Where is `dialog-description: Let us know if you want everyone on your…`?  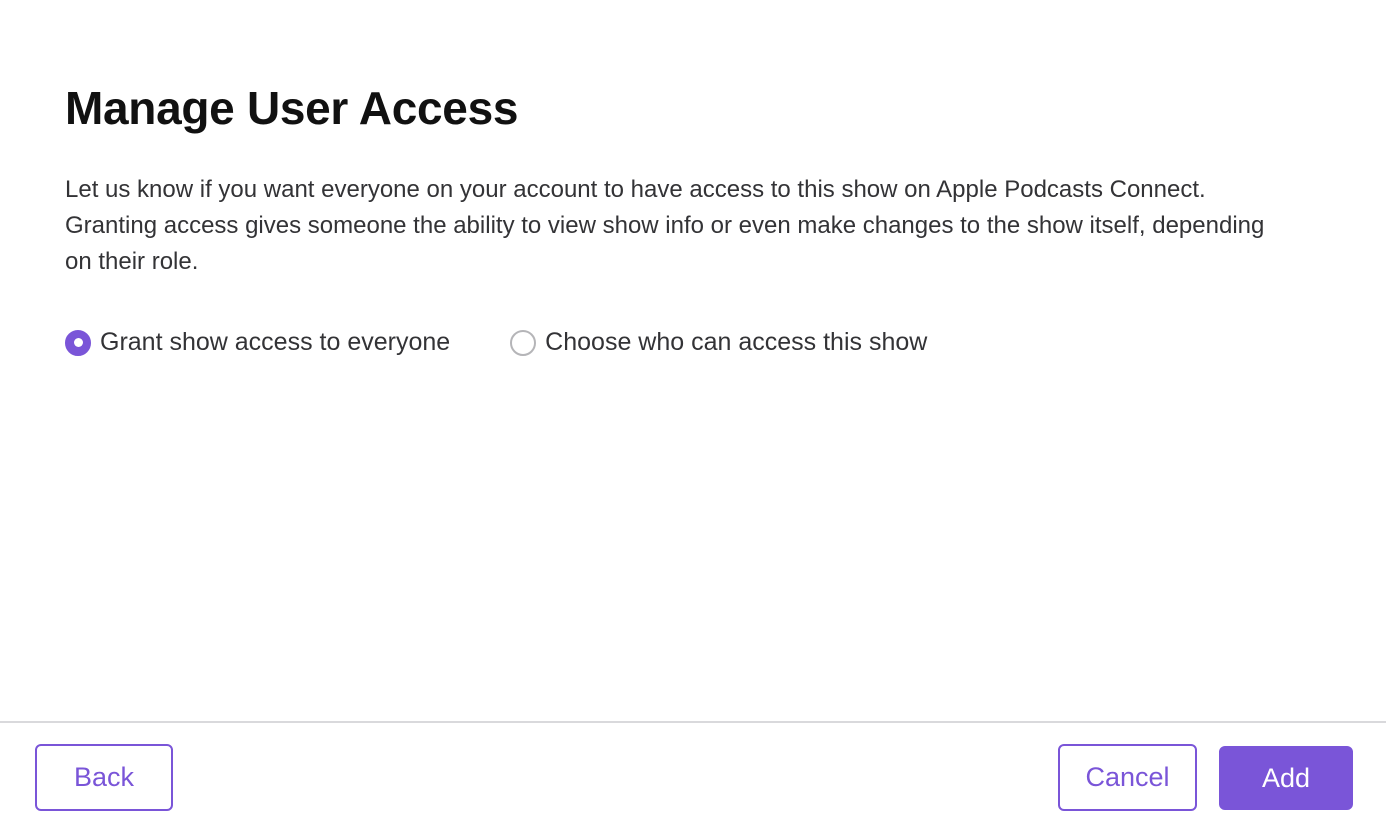
dialog-description: Let us know if you want everyone on your… is located at coordinates (665, 225).